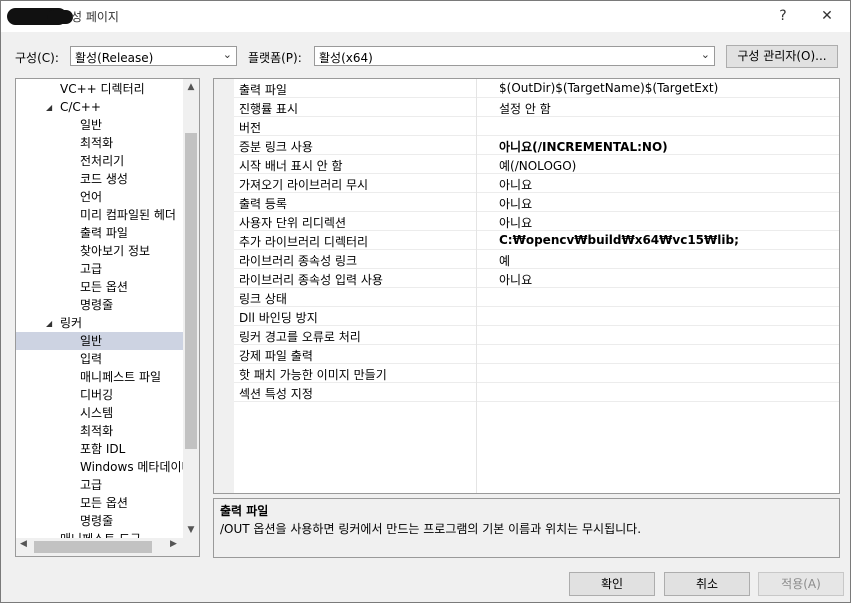 The width and height of the screenshot is (851, 603). I want to click on tree-item: 시스템, so click(100, 413).